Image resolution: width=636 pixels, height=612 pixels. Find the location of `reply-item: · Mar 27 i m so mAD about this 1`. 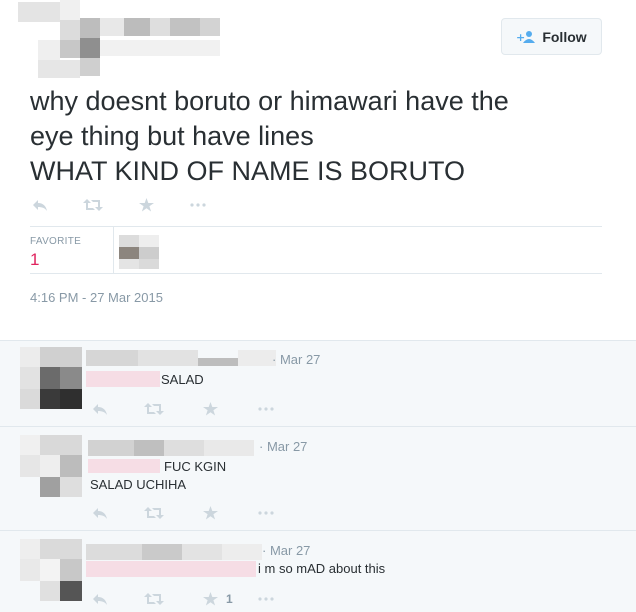

reply-item: · Mar 27 i m so mAD about this 1 is located at coordinates (318, 571).